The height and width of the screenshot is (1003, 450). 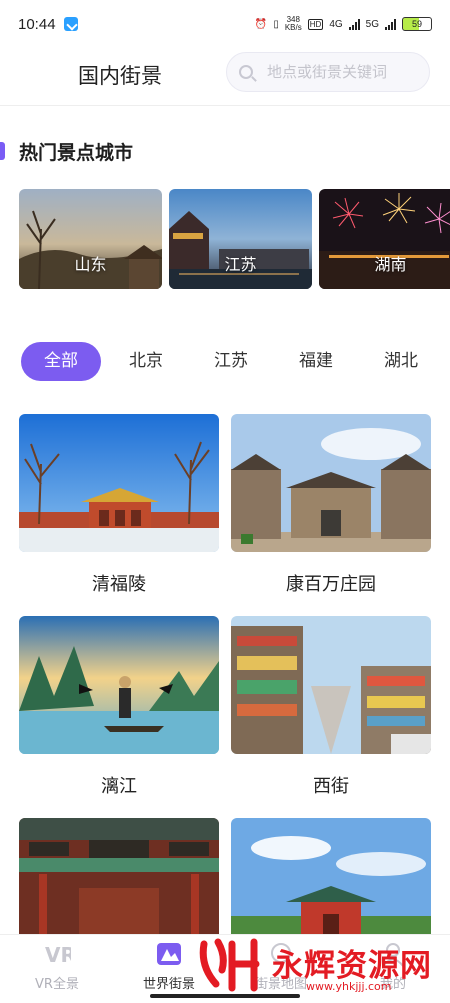 I want to click on watermark-url: www.yhkjjj.com, so click(x=349, y=986).